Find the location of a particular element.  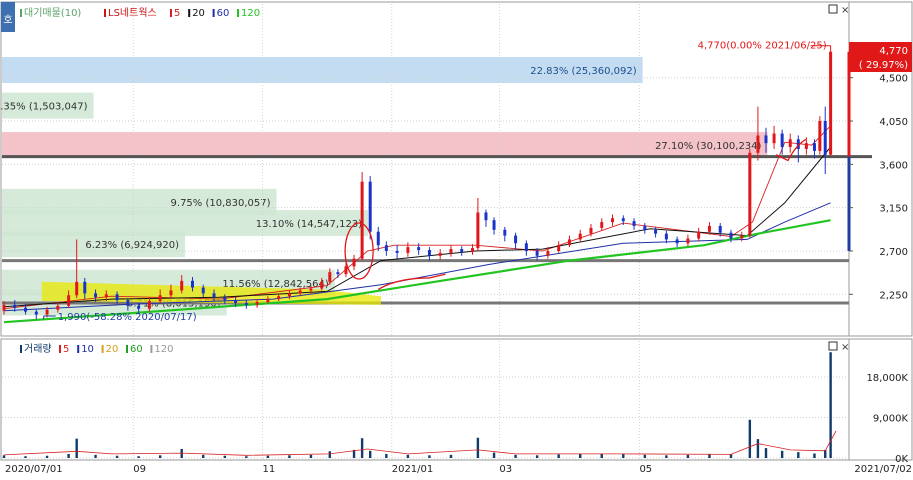

price-tick-label: 3,150 is located at coordinates (893, 209).